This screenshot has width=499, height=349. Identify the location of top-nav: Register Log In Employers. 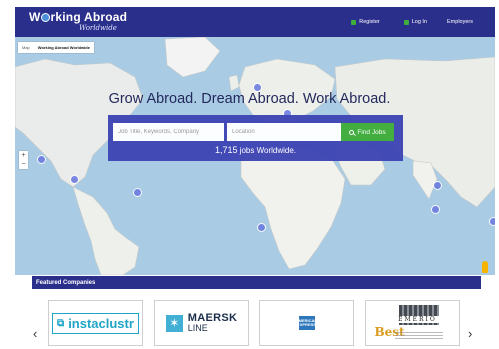
(417, 22).